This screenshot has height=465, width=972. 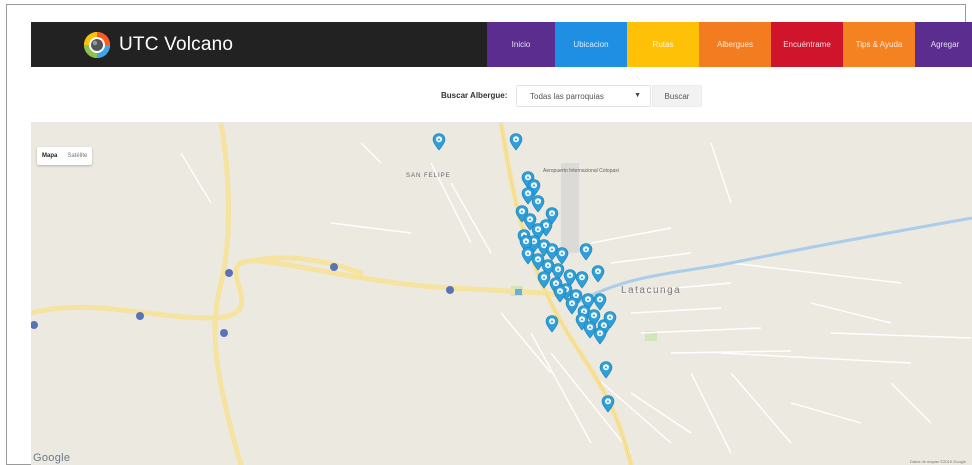 I want to click on airport-area, so click(x=570, y=208).